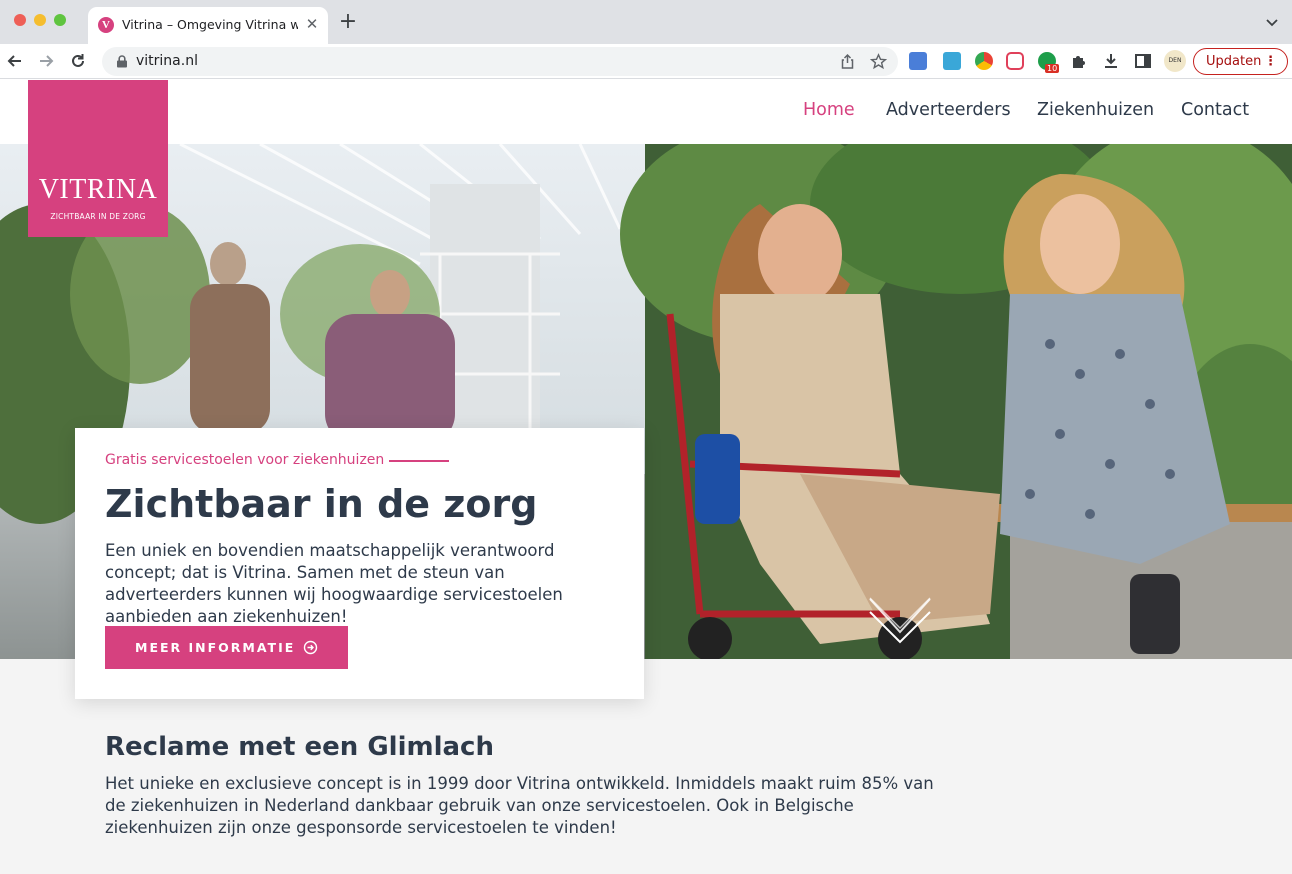 The height and width of the screenshot is (874, 1292). Describe the element at coordinates (312, 24) in the screenshot. I see `tab-close-icon: ✕` at that location.